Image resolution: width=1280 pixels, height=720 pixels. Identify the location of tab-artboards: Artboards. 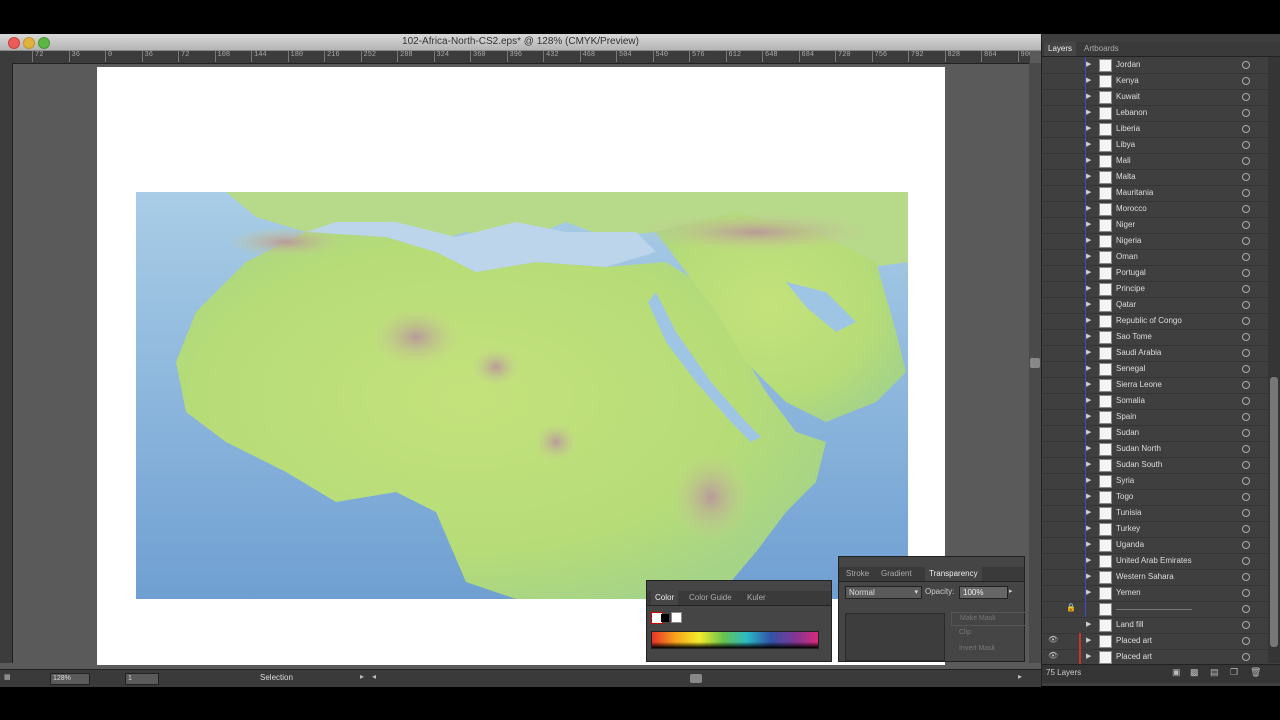
(1101, 49).